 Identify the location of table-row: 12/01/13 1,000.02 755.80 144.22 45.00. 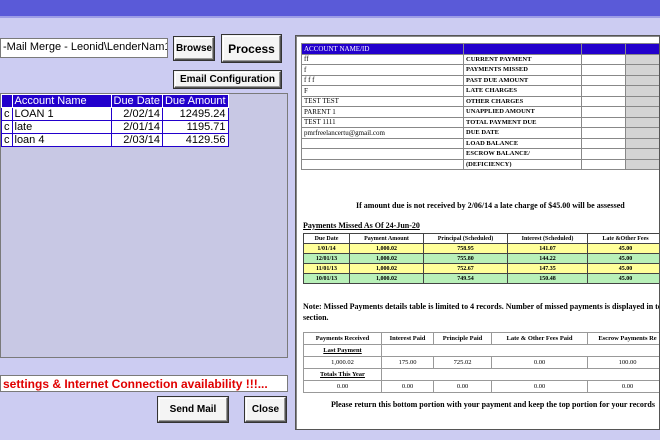
(481, 258).